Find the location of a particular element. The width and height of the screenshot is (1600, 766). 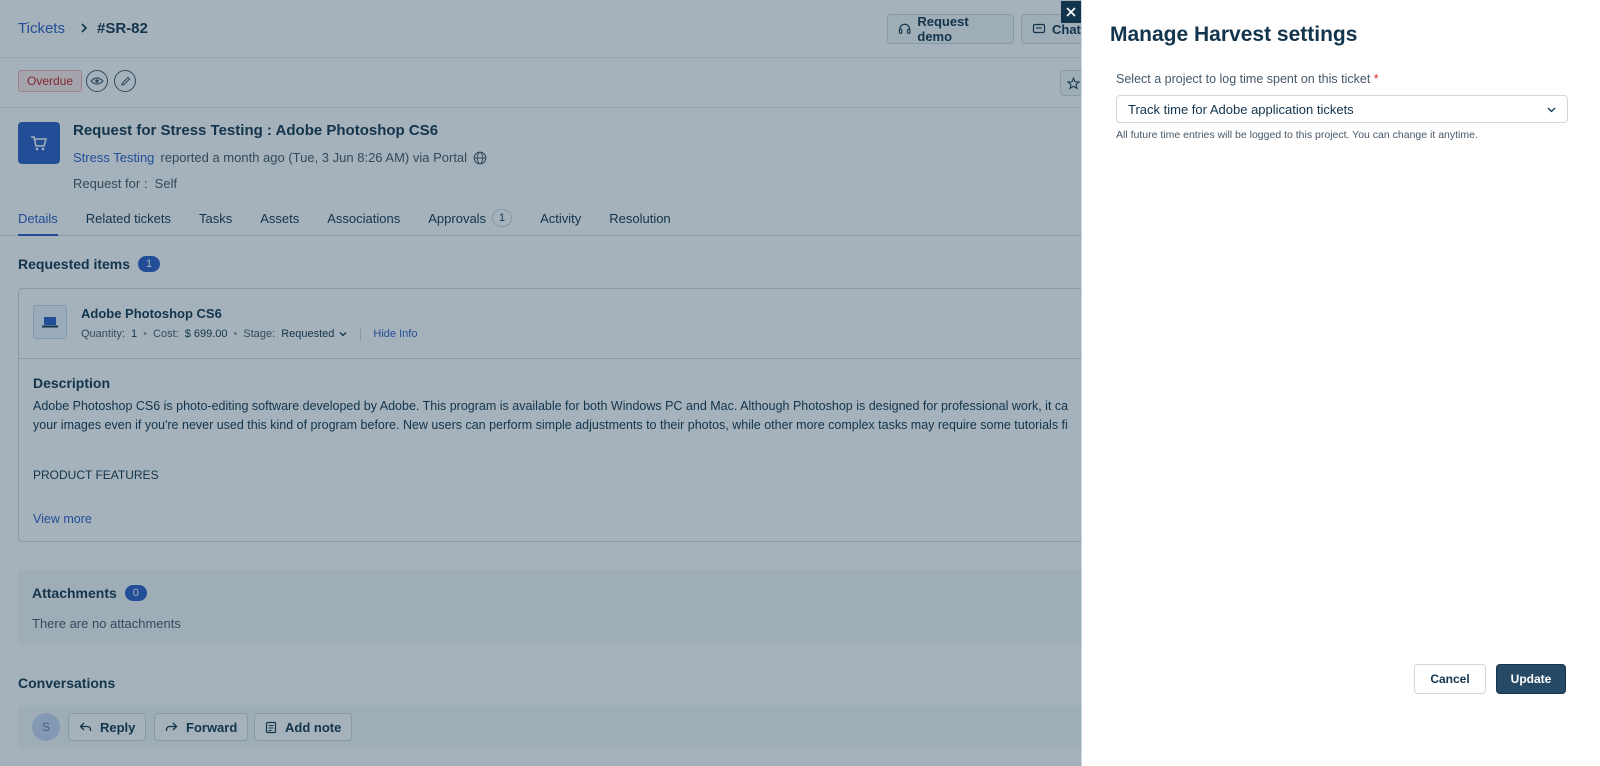

project-select: Track time for Adobe application tickets is located at coordinates (1342, 109).